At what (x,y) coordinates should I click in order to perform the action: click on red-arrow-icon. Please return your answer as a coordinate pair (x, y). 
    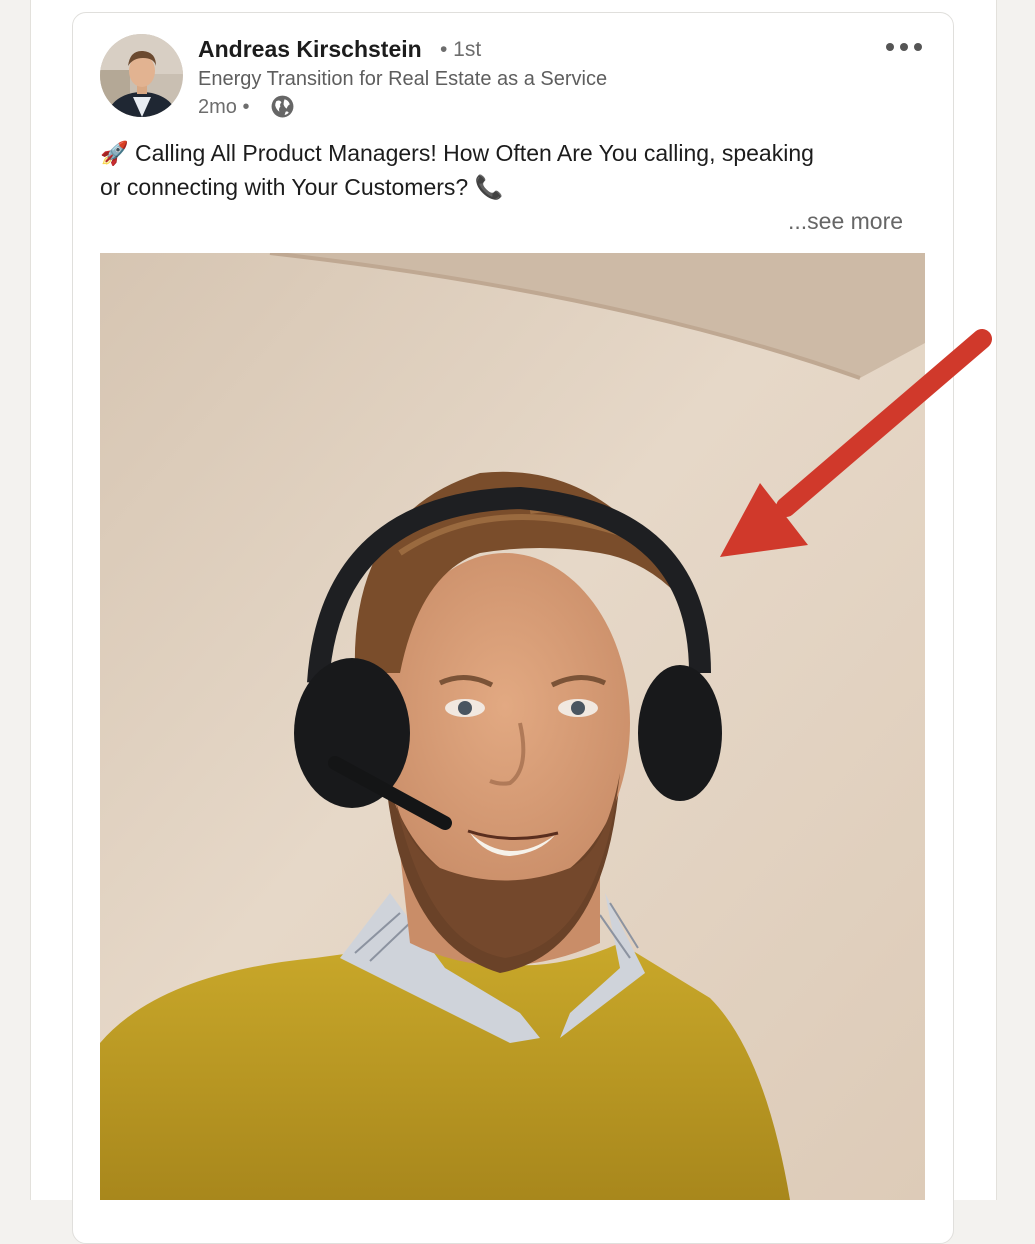
    Looking at the image, I should click on (856, 443).